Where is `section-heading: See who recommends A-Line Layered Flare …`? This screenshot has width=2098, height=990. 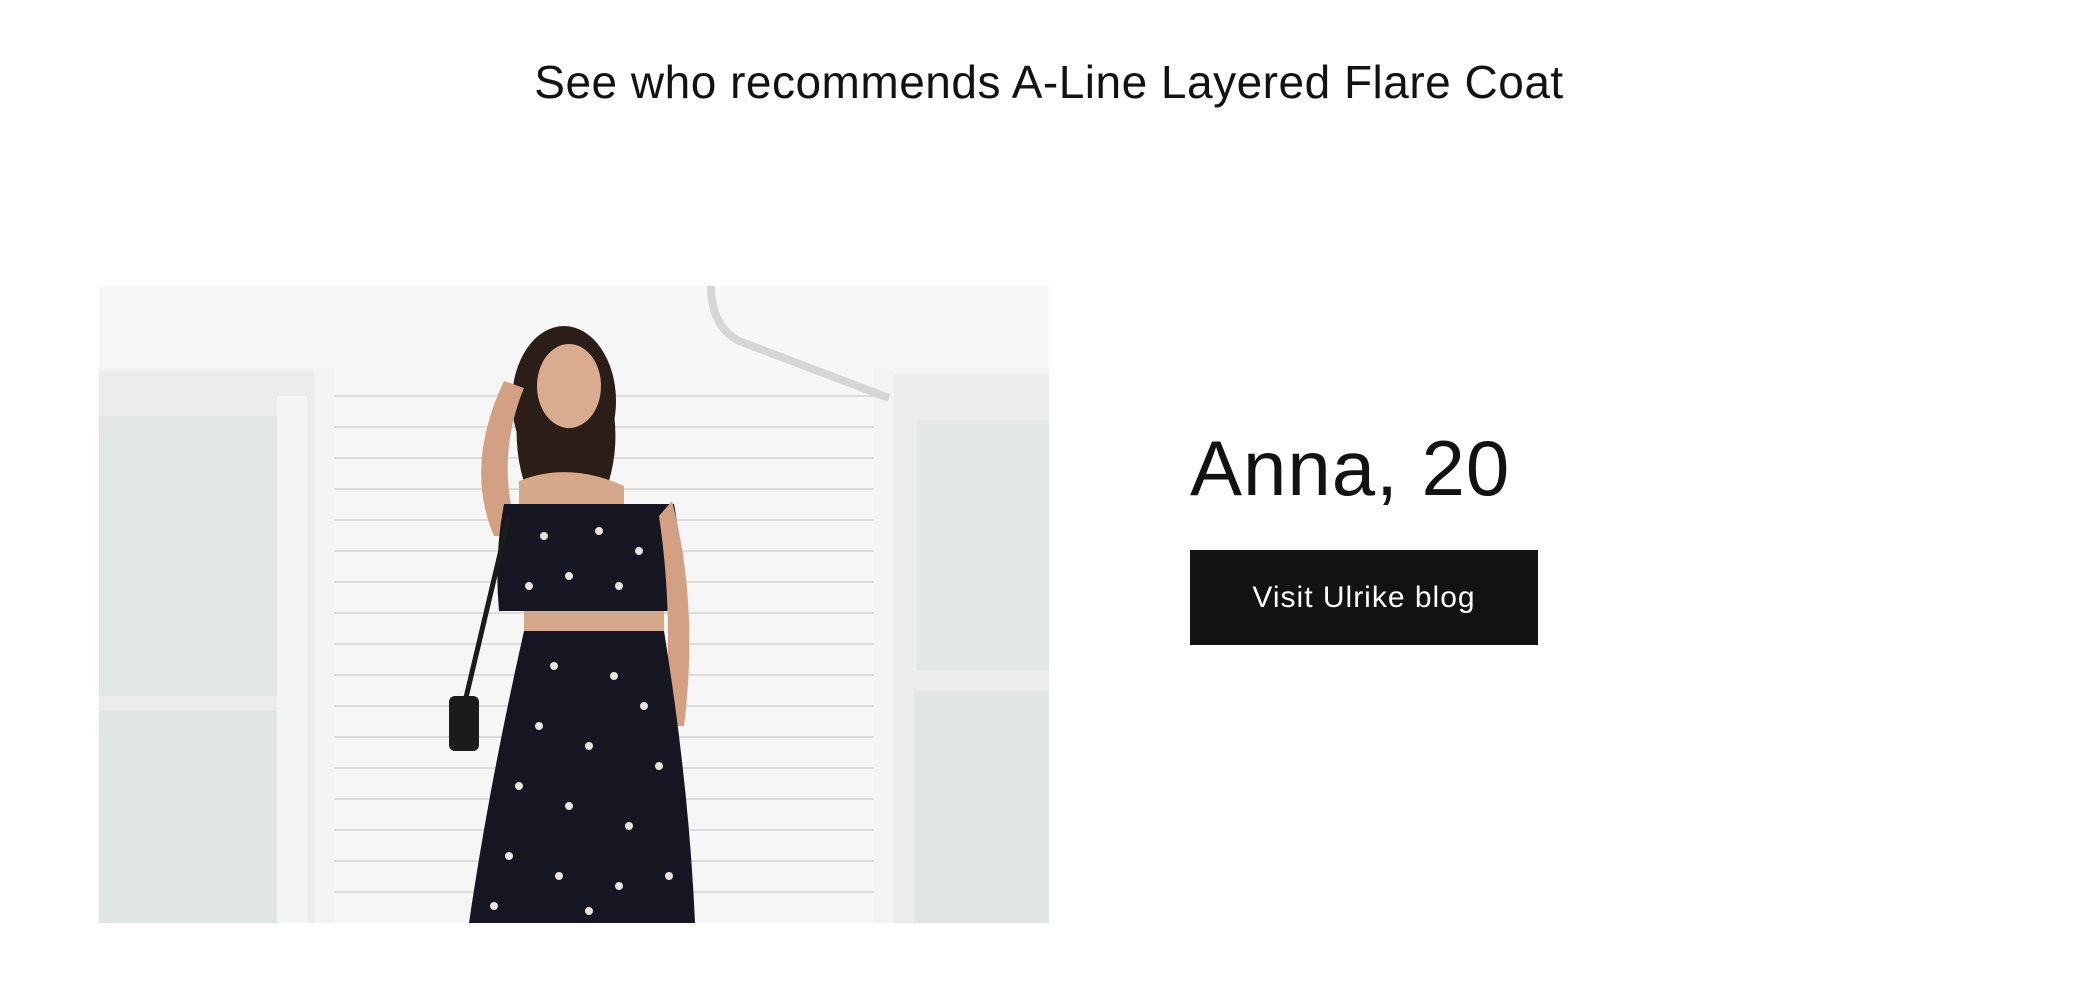 section-heading: See who recommends A-Line Layered Flare … is located at coordinates (1049, 82).